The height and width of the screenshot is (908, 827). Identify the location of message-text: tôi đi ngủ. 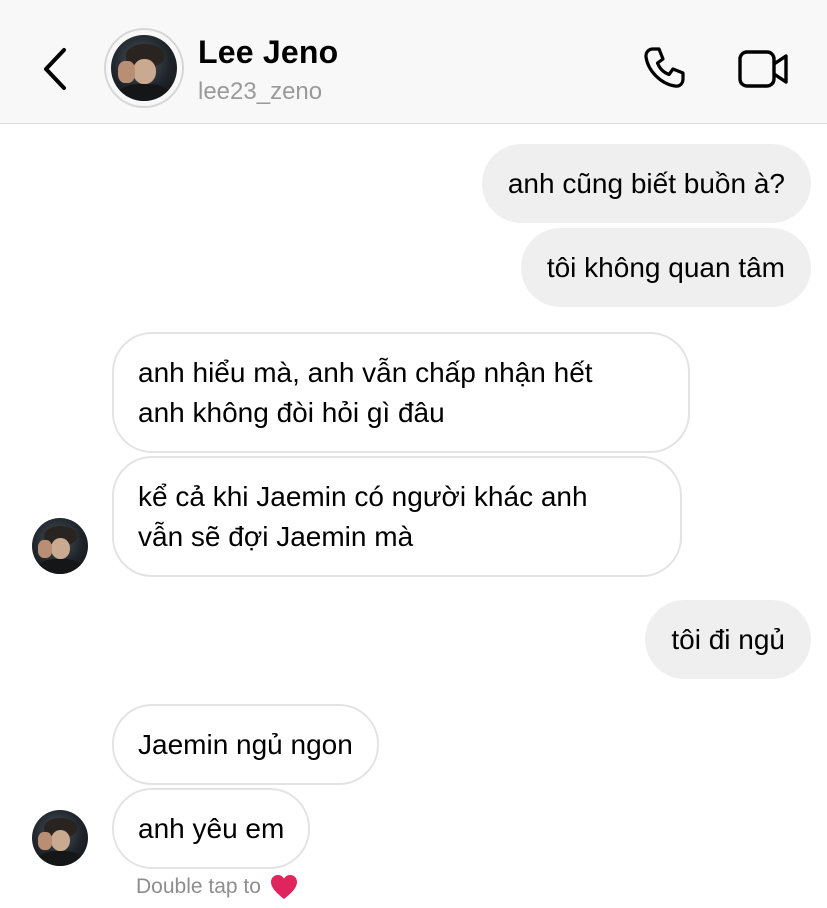
(728, 639).